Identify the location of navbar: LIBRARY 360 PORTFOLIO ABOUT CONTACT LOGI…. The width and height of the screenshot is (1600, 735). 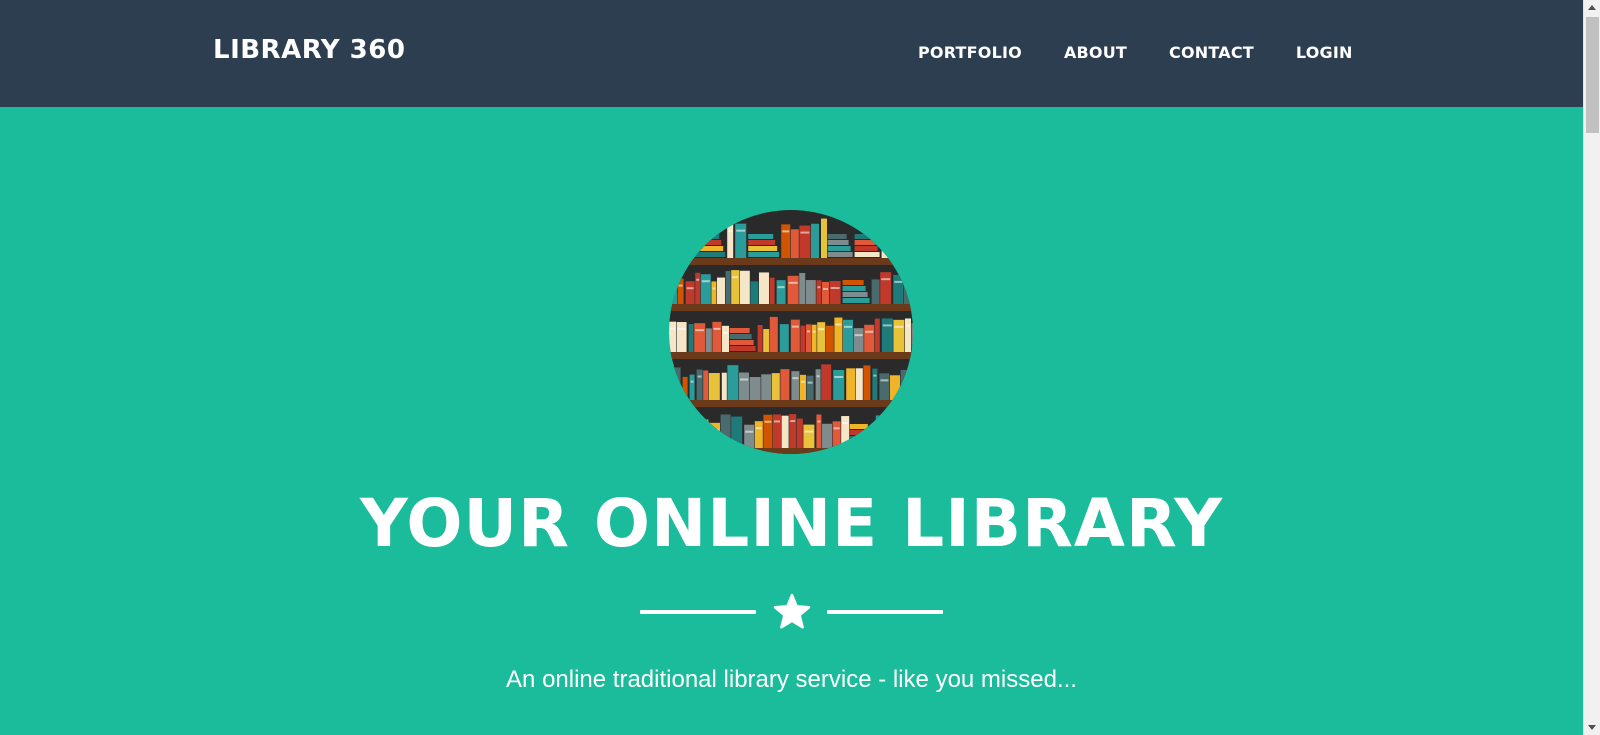
(791, 53).